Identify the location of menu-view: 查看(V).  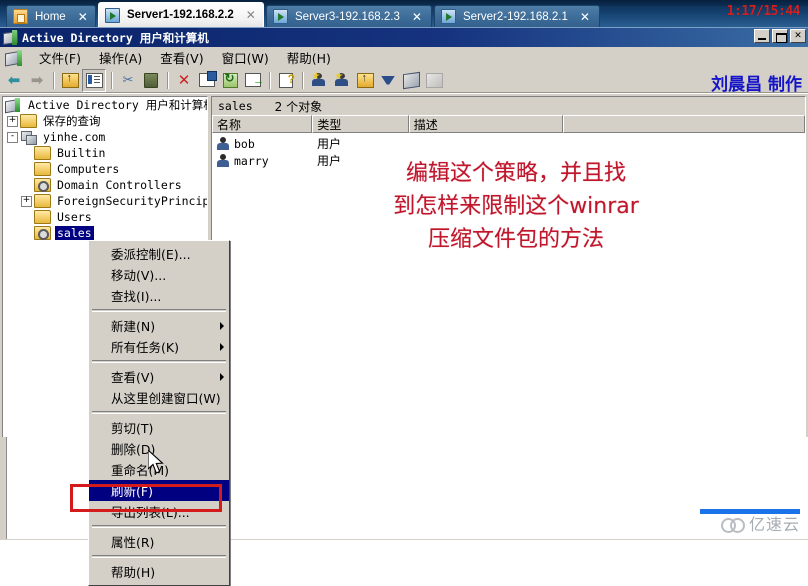
(181, 57).